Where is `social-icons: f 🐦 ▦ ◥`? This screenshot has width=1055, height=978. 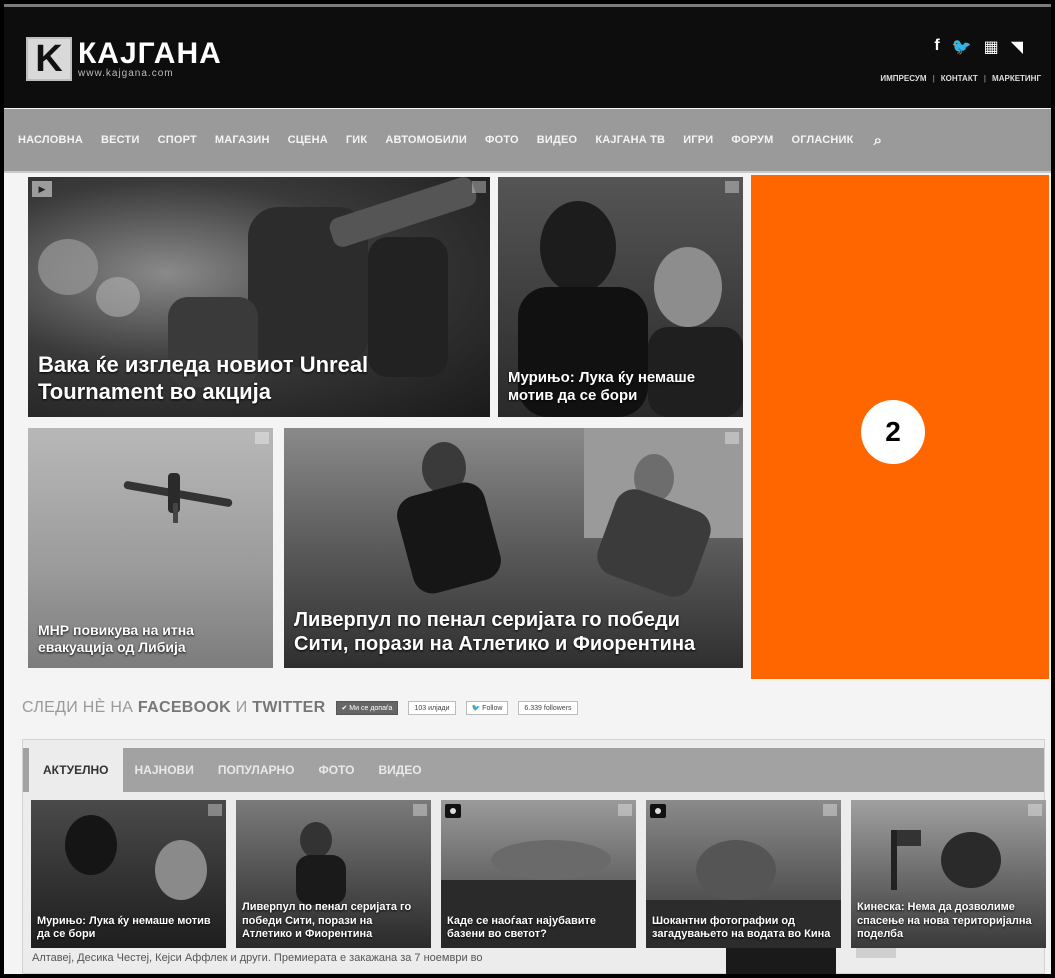 social-icons: f 🐦 ▦ ◥ is located at coordinates (978, 47).